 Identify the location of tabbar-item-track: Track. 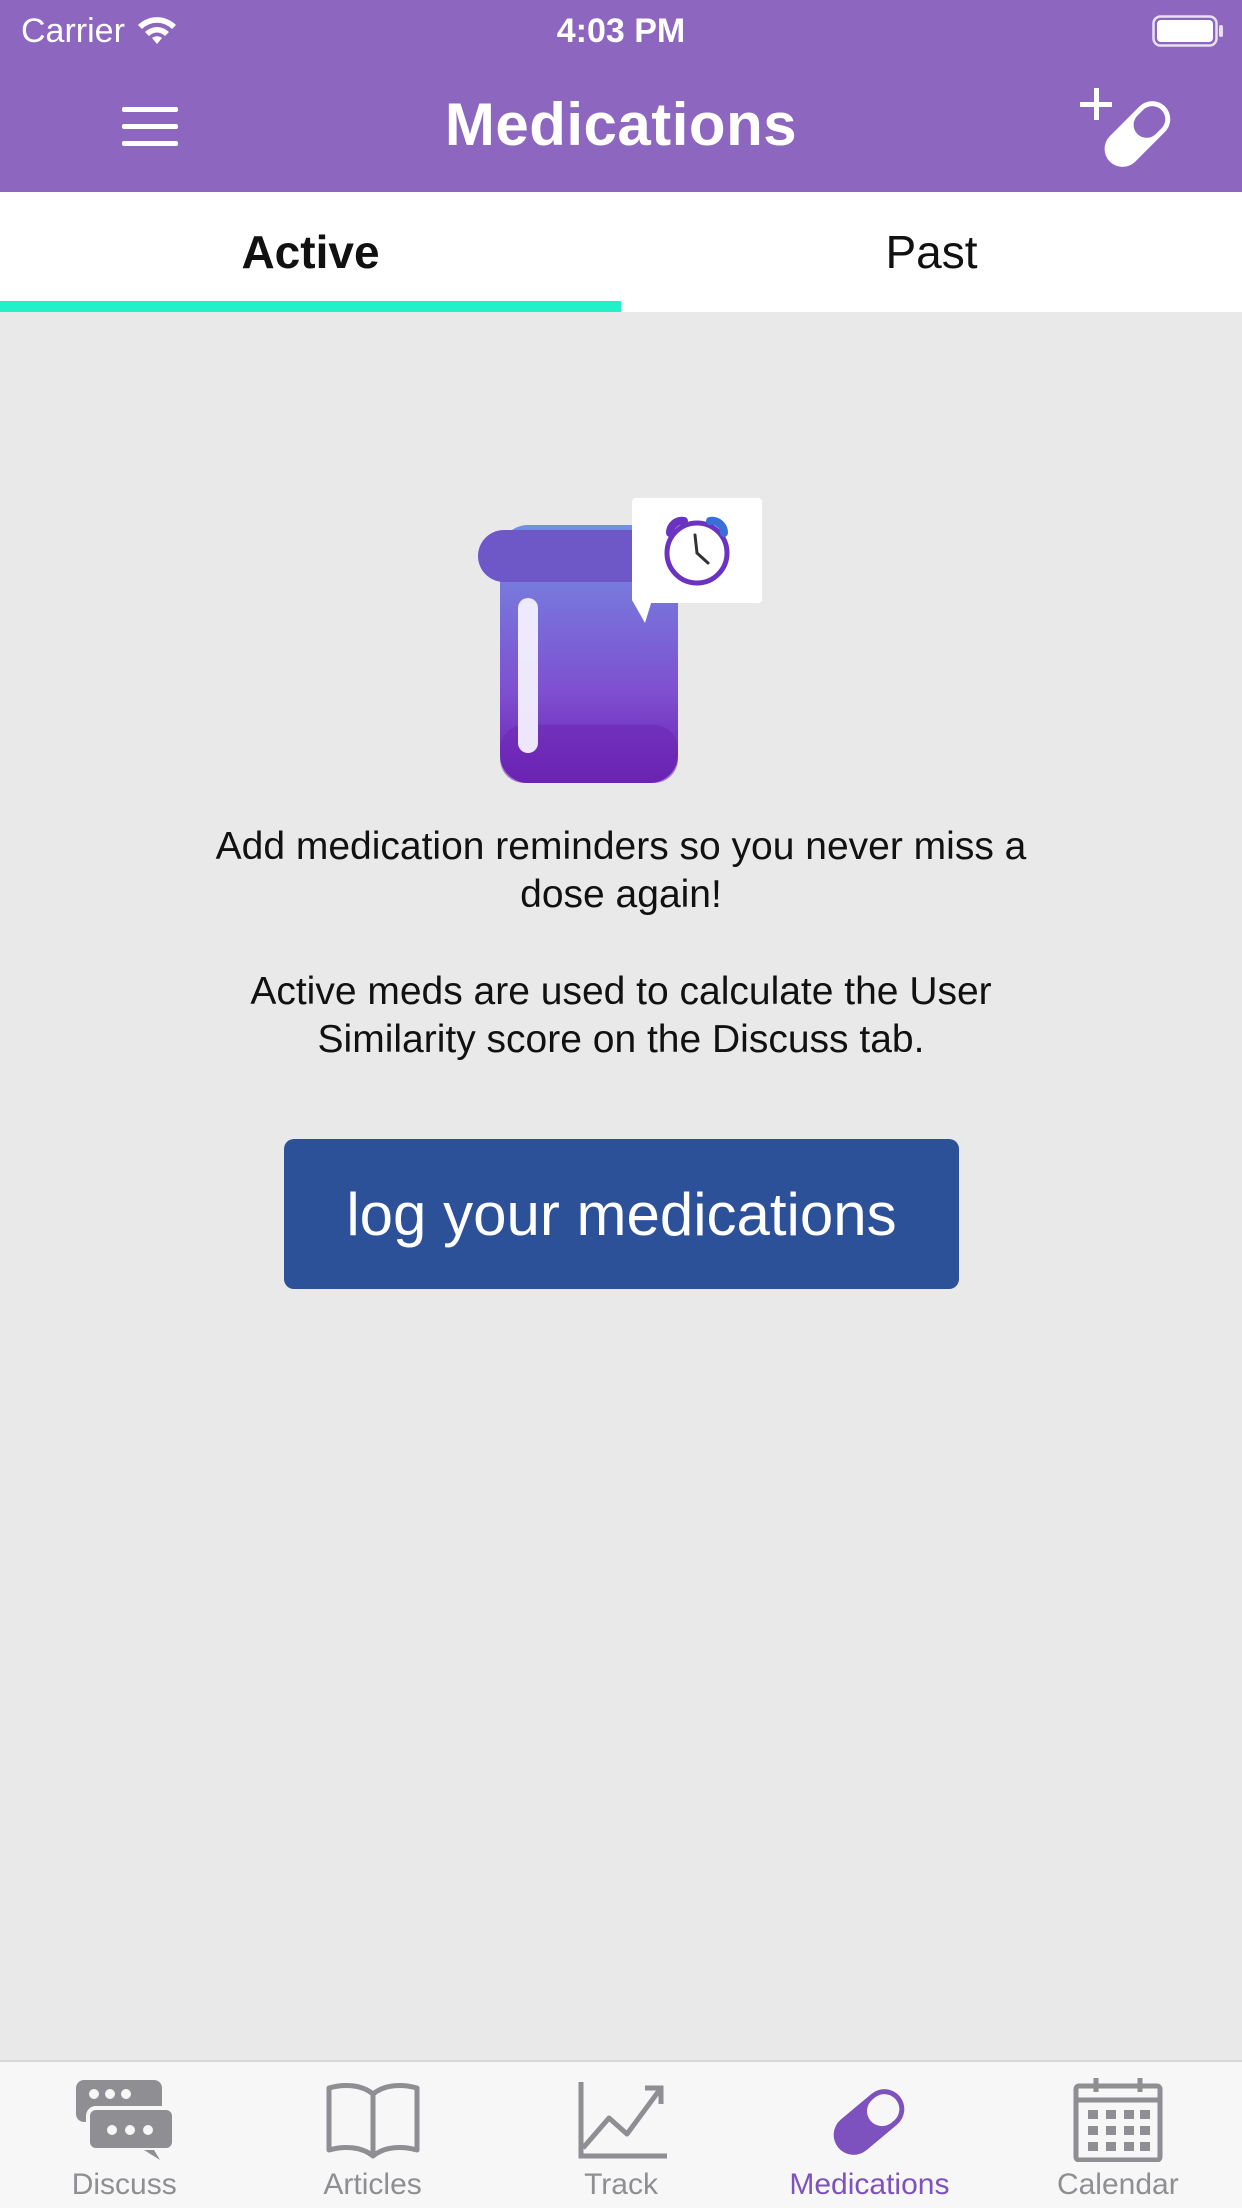
(621, 2135).